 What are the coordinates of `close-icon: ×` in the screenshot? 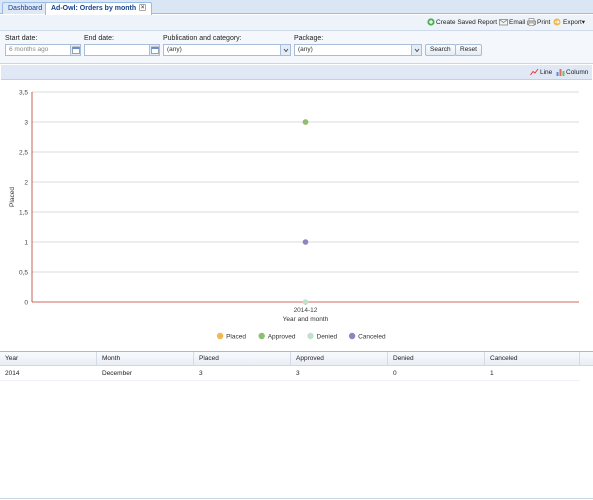 It's located at (143, 7).